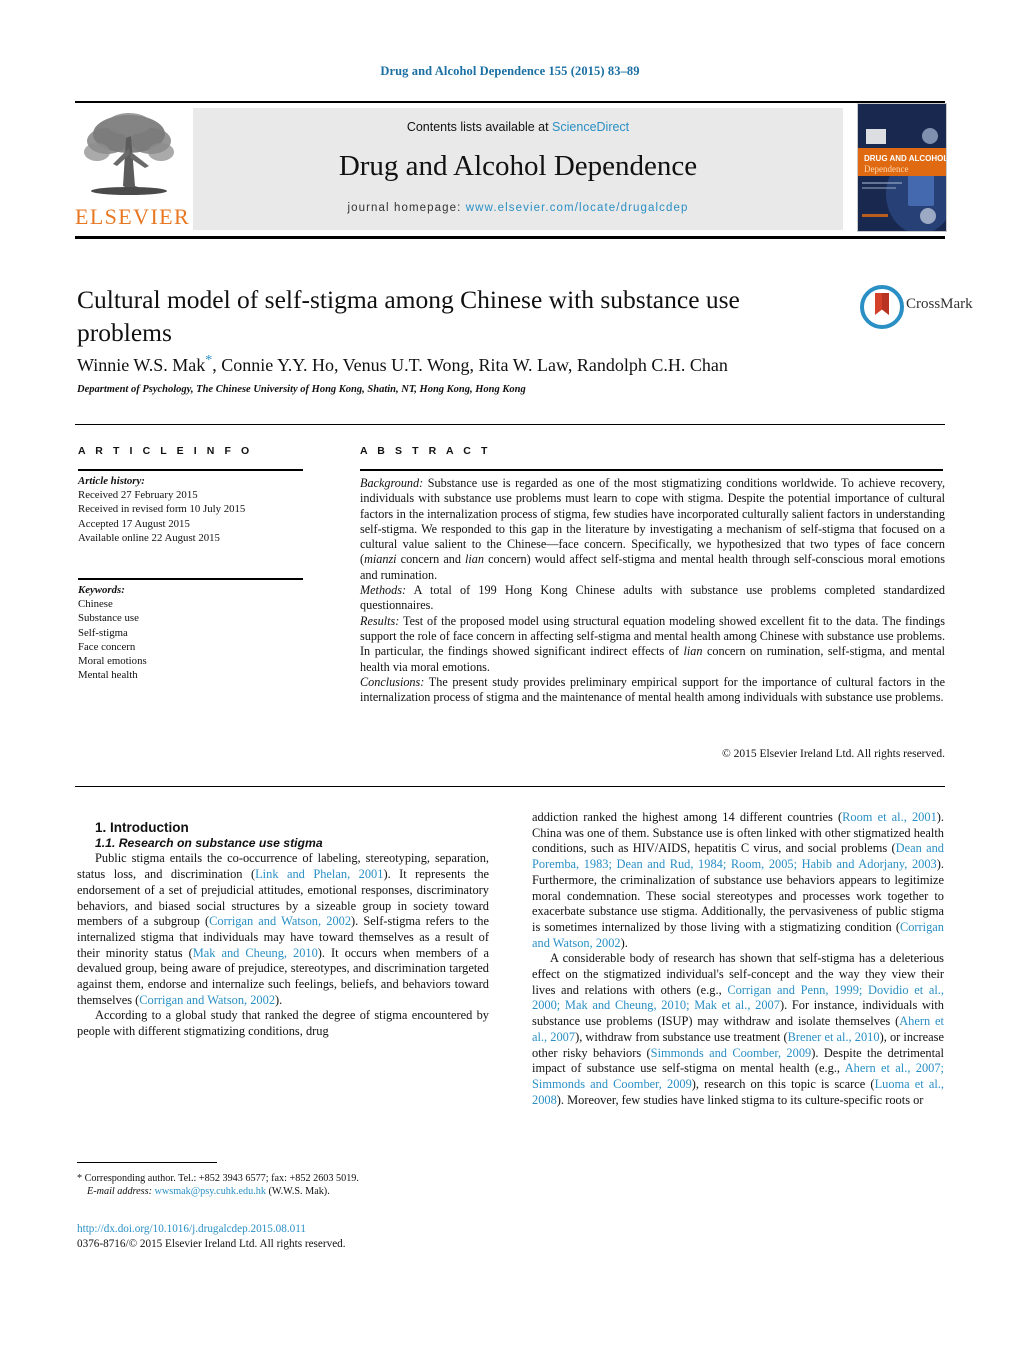  I want to click on email-suffix: (W.W.S. Mak)., so click(297, 1192).